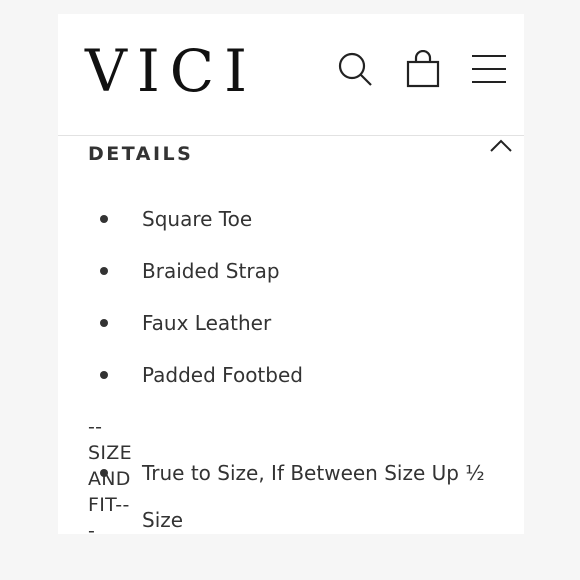  What do you see at coordinates (163, 520) in the screenshot?
I see `list-item-text-continued: Size` at bounding box center [163, 520].